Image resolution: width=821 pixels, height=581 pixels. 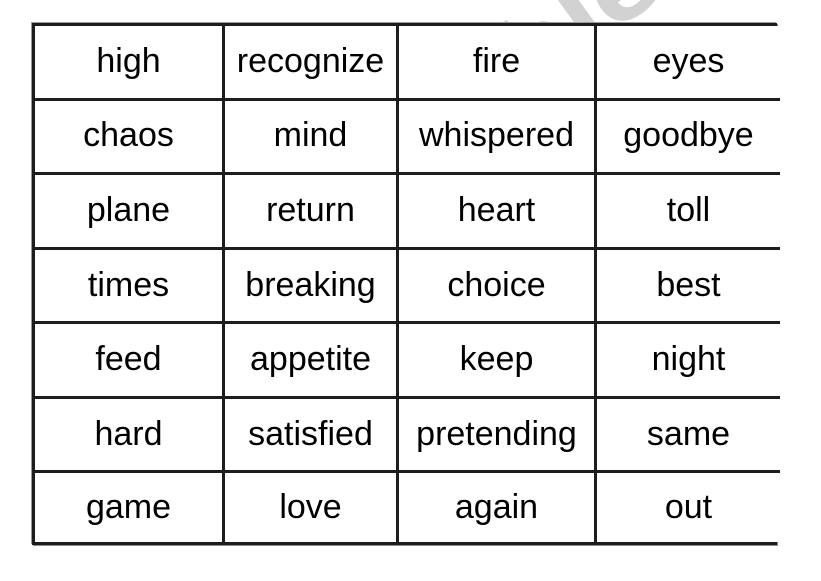 I want to click on table-row: high recognize fire eyes, so click(x=407, y=63).